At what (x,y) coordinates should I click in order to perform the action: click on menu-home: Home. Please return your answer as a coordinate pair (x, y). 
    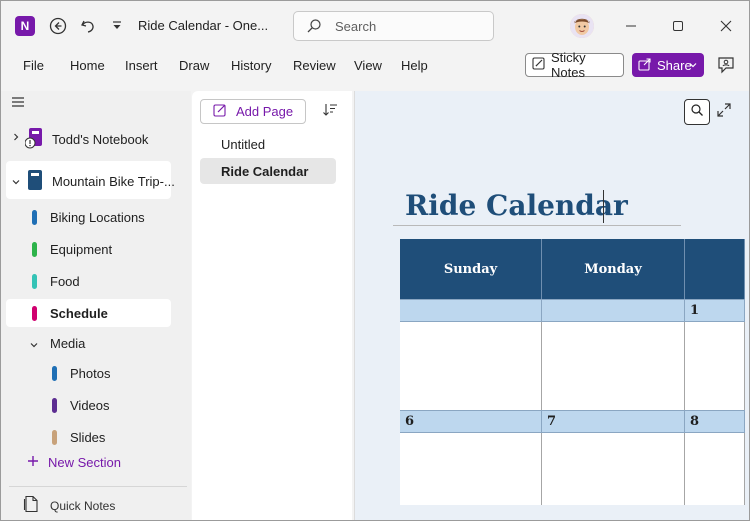
    Looking at the image, I should click on (87, 65).